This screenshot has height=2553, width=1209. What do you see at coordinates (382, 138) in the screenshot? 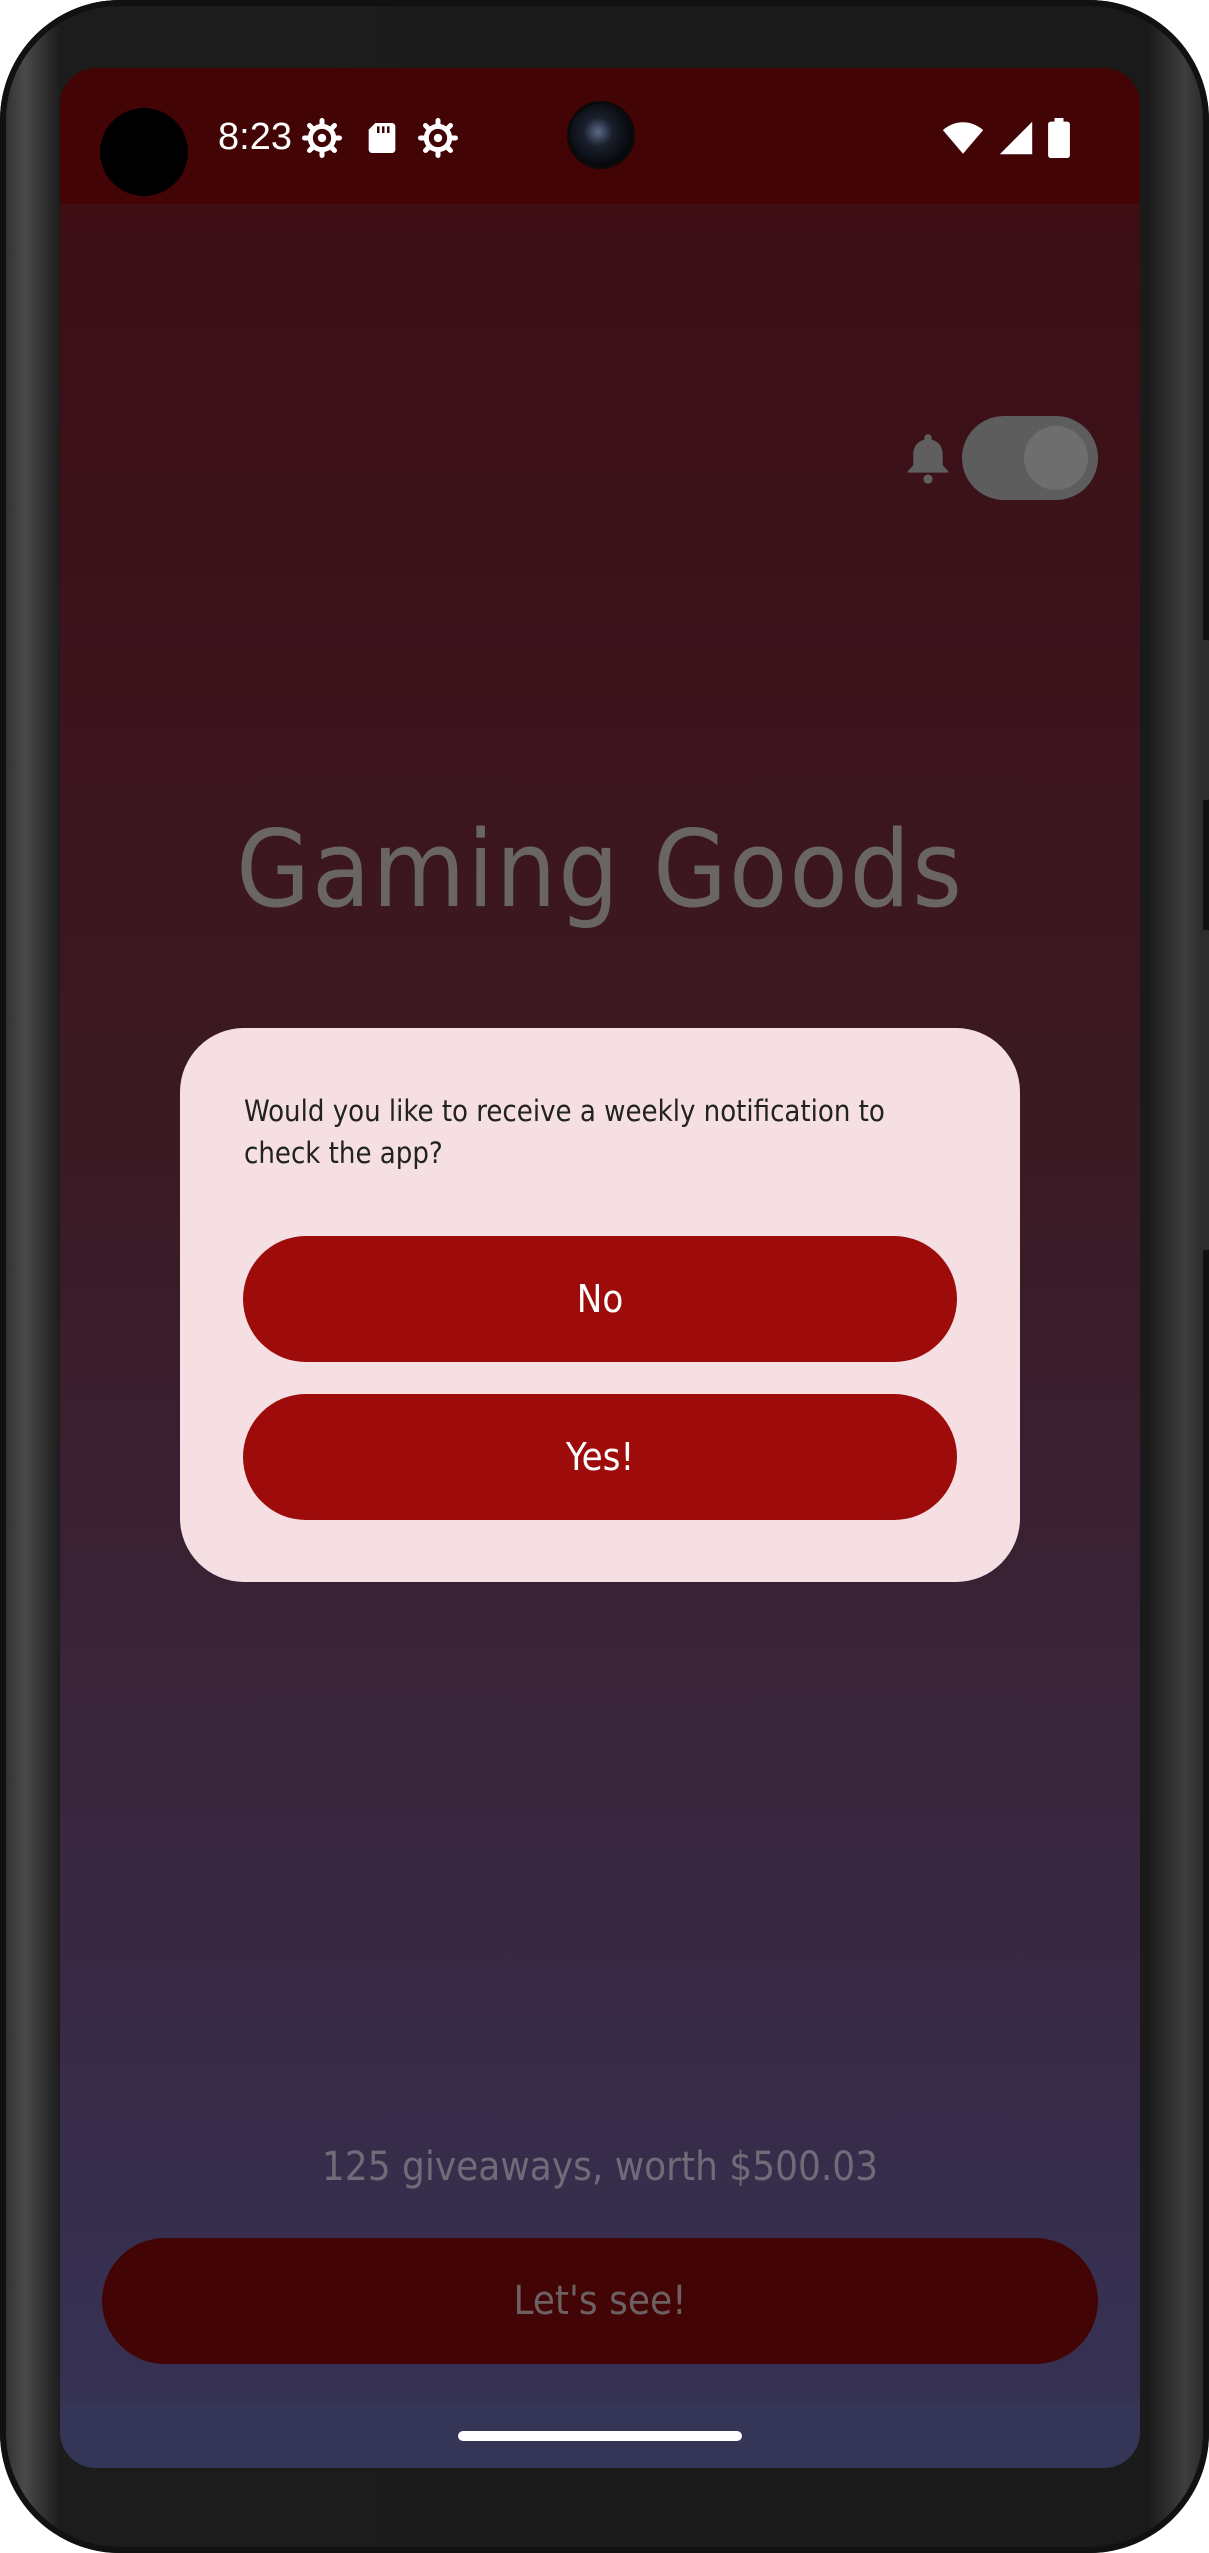
I see `sd-card-icon` at bounding box center [382, 138].